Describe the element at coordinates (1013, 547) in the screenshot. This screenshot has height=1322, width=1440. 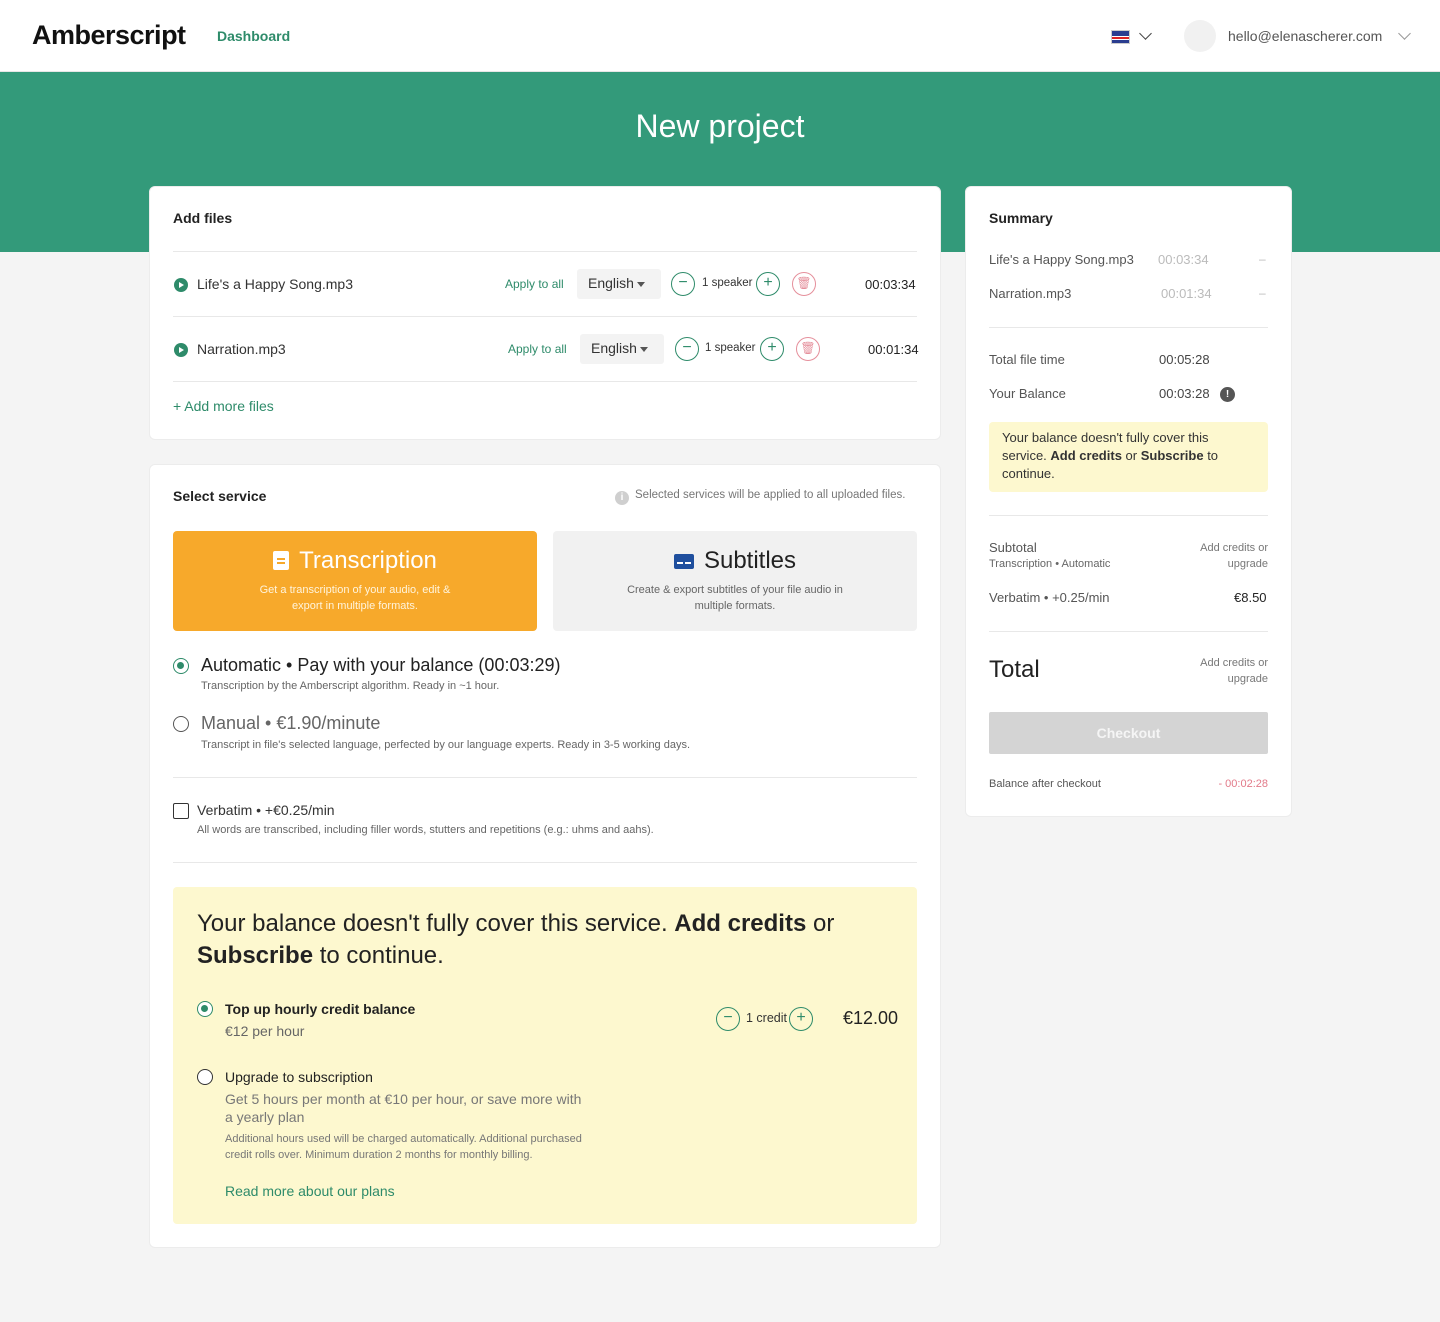
I see `subtotal-label: Subtotal` at that location.